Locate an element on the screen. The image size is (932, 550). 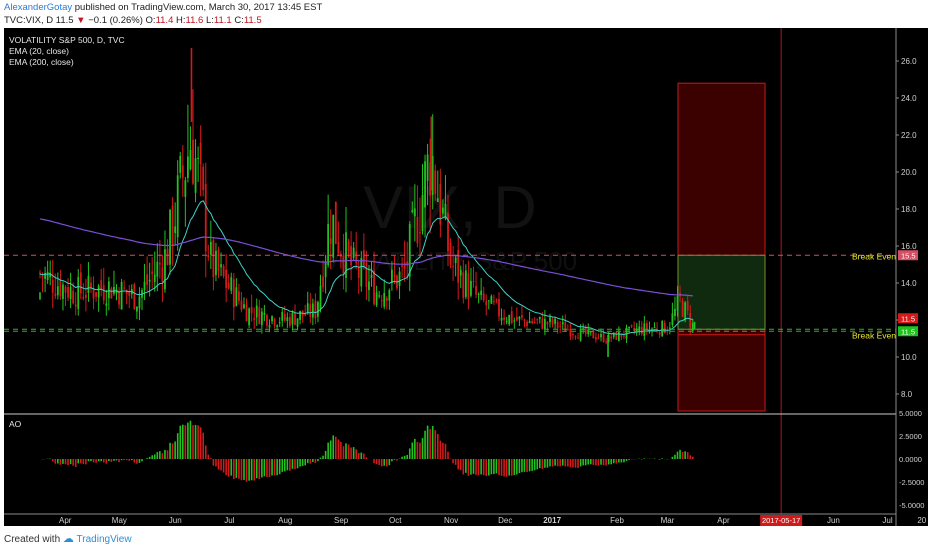
x-tick-label: Aug is located at coordinates (285, 520).